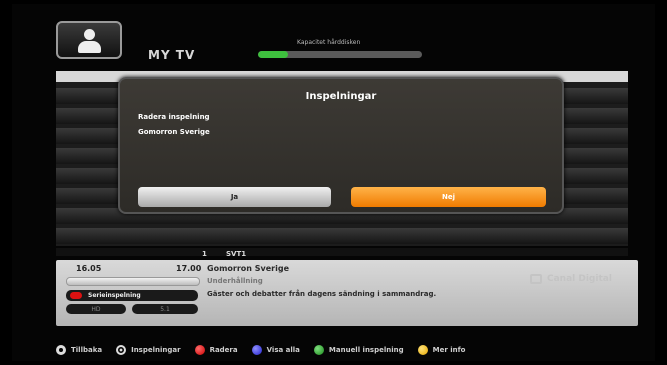 This screenshot has width=667, height=365. What do you see at coordinates (172, 55) in the screenshot?
I see `section-title: MY TV` at bounding box center [172, 55].